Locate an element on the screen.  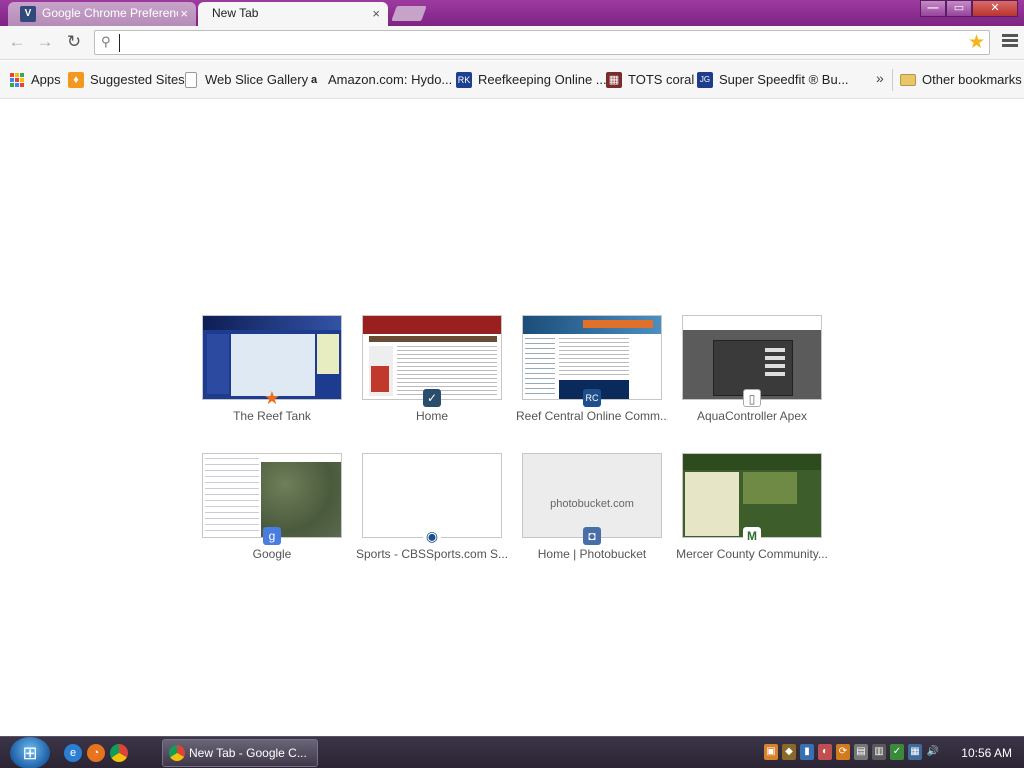
reef-central-favicon-icon: RC is located at coordinates (592, 398).